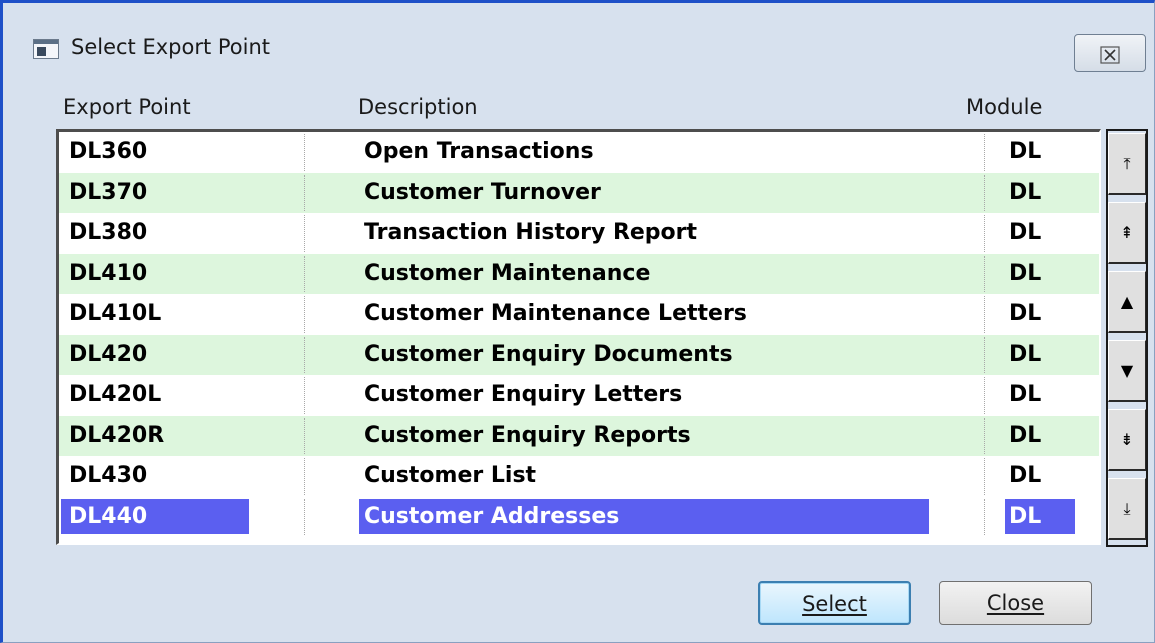  Describe the element at coordinates (108, 516) in the screenshot. I see `export-point-code: DL440` at that location.